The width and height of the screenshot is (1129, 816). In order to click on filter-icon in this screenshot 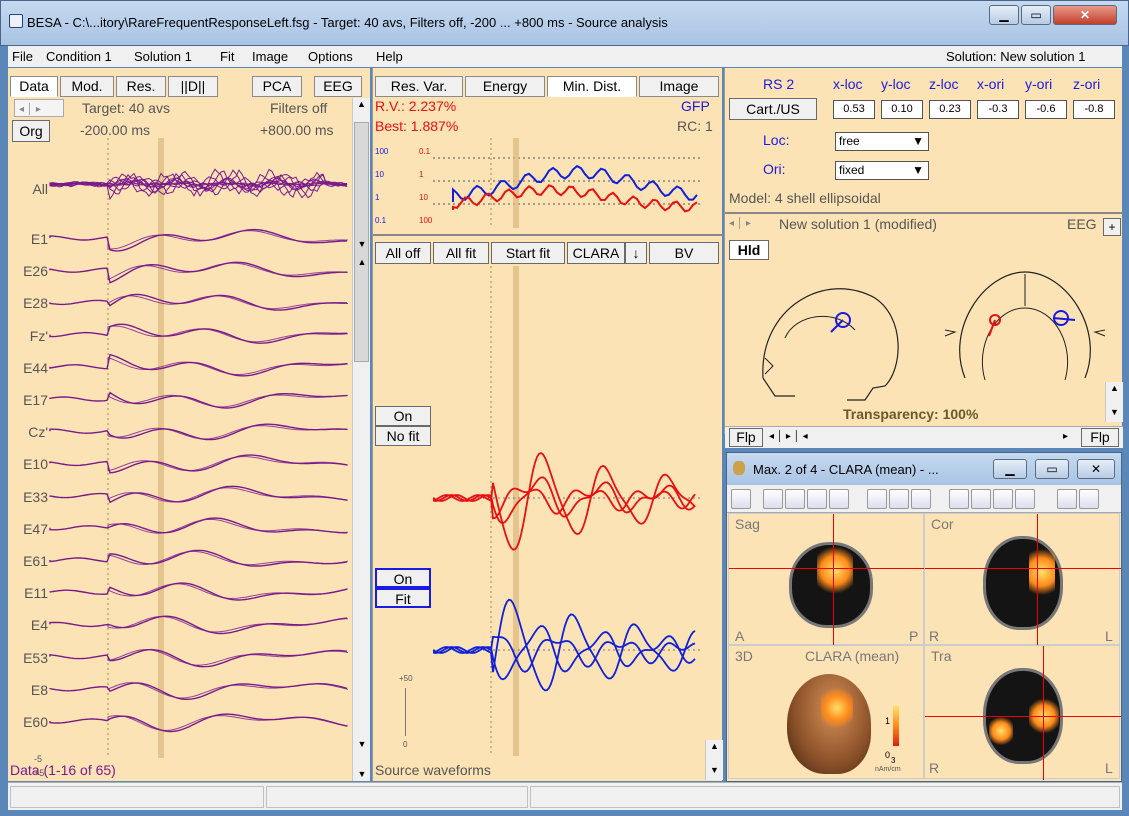, I will do `click(1003, 499)`.